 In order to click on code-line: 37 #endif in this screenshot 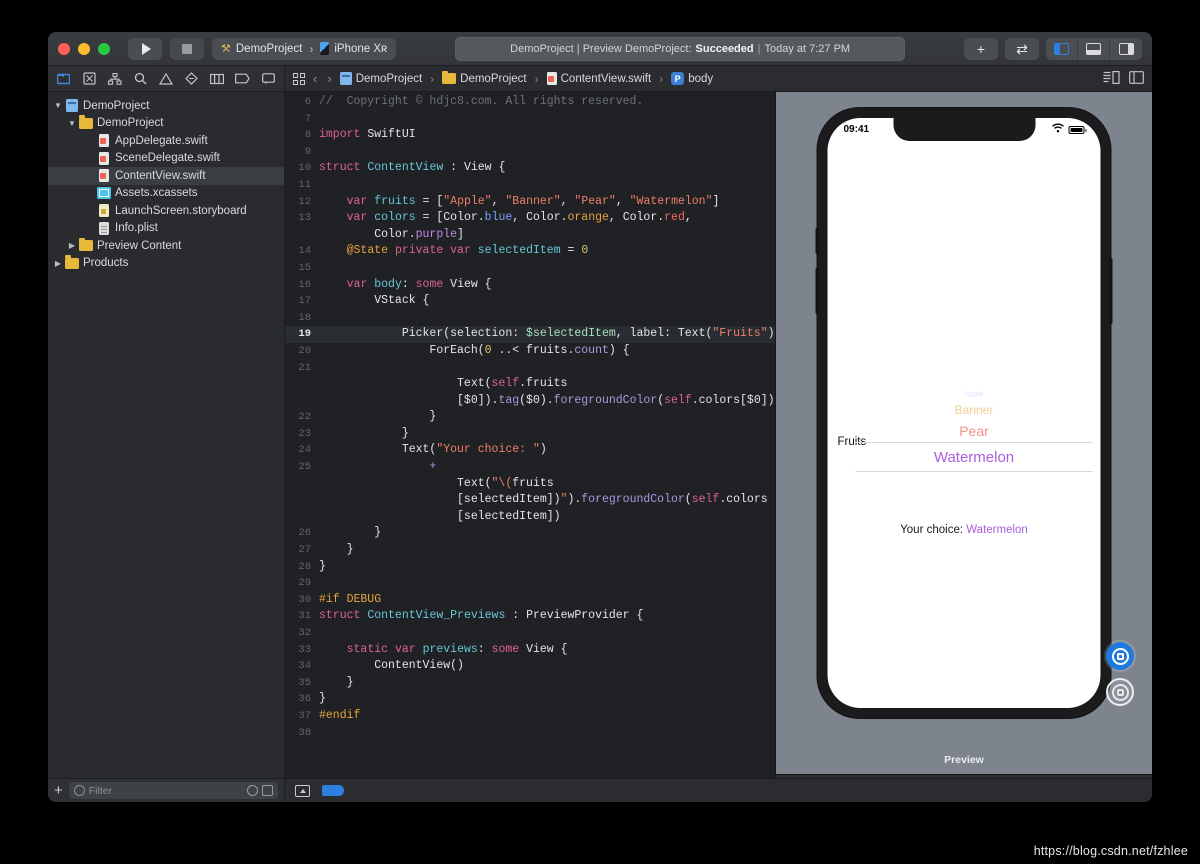, I will do `click(530, 716)`.